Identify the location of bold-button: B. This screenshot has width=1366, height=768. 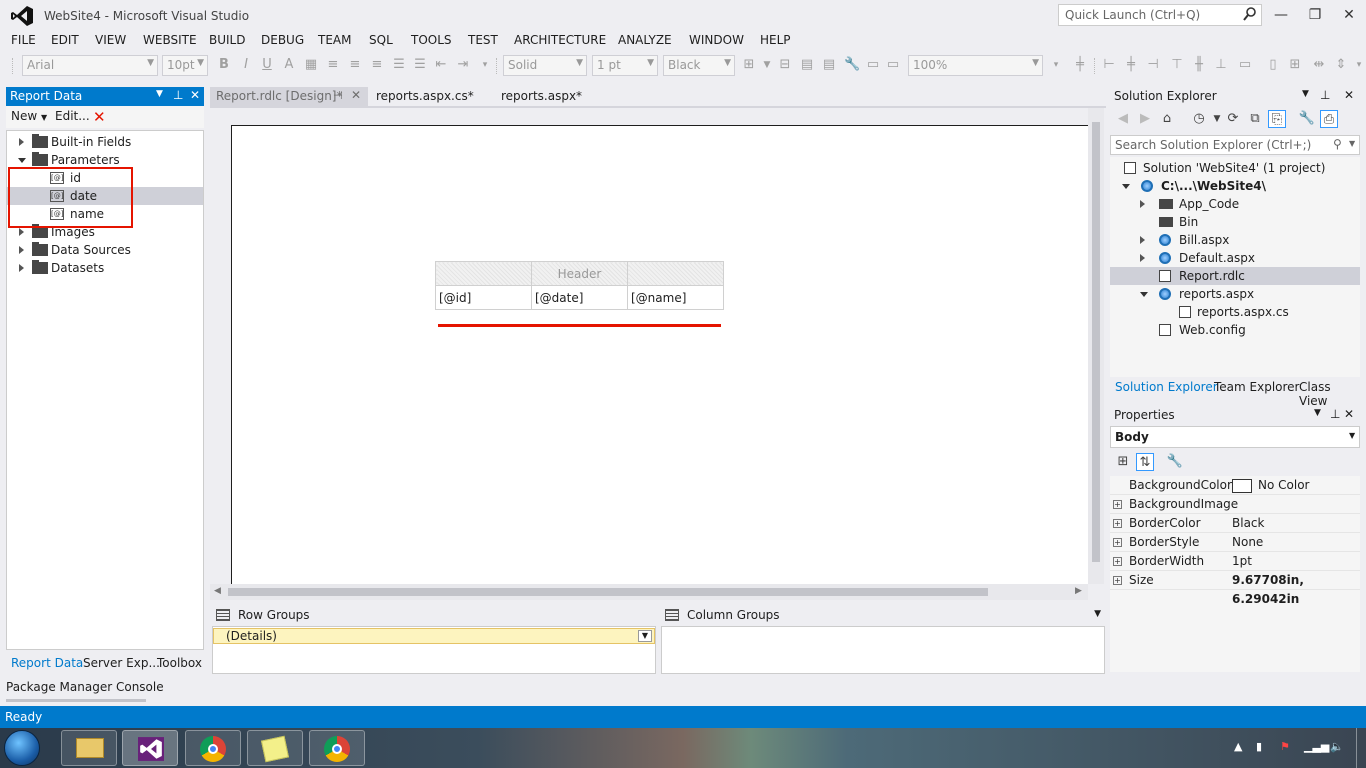
(224, 65).